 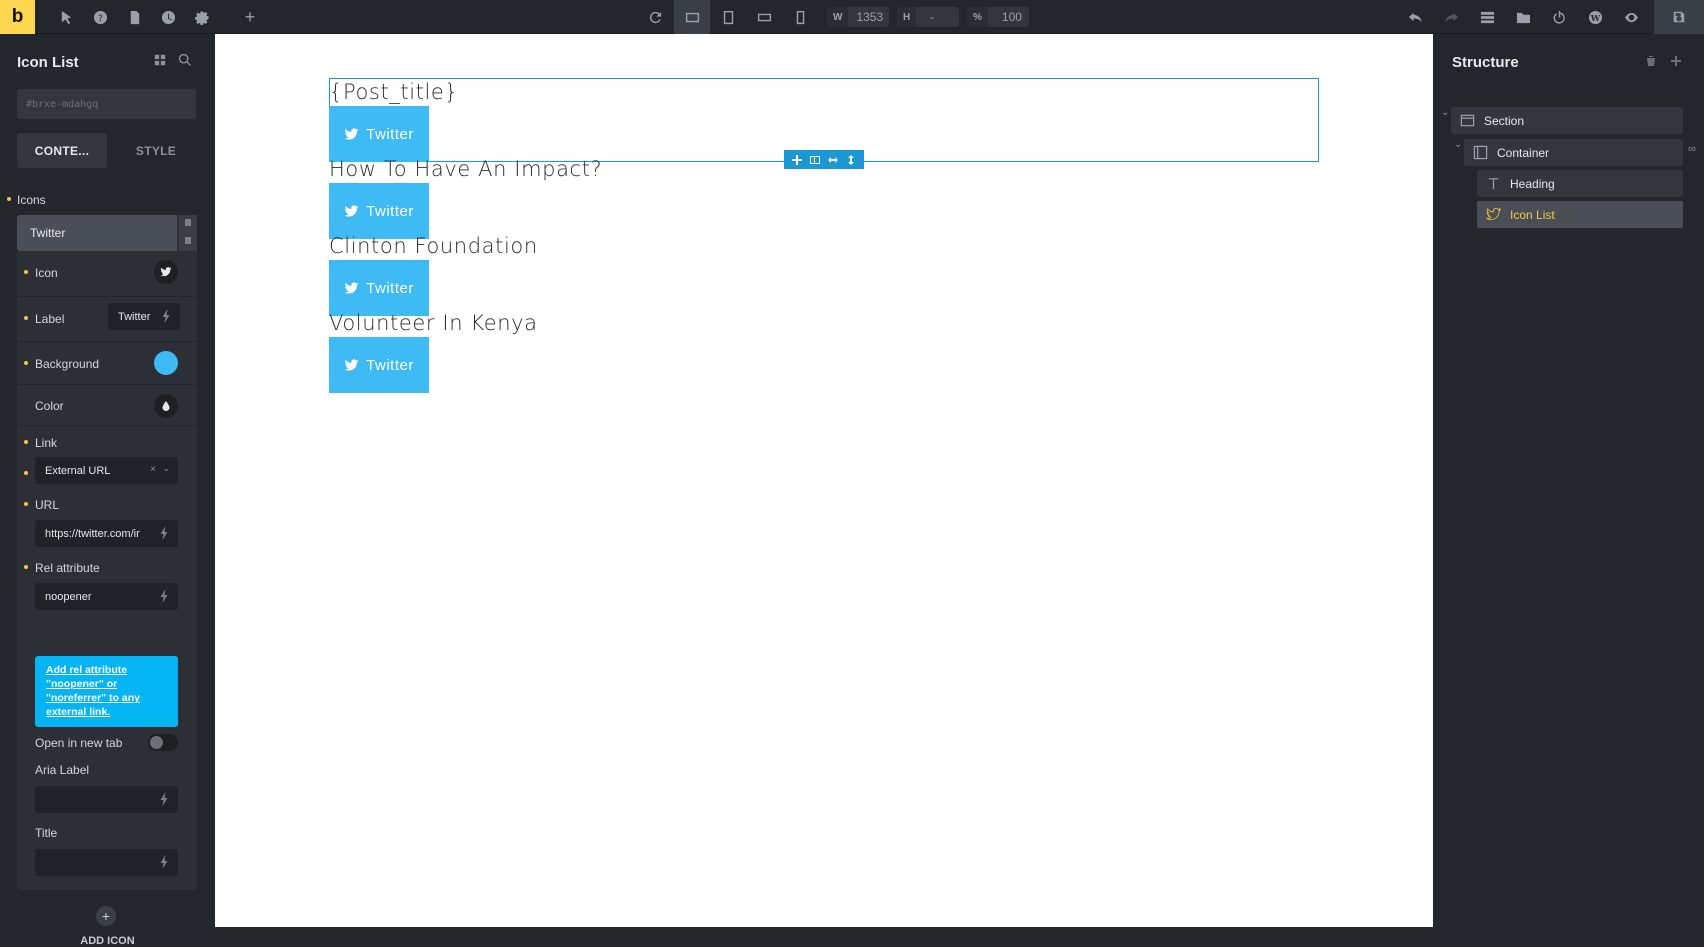 I want to click on clone-icon, so click(x=188, y=222).